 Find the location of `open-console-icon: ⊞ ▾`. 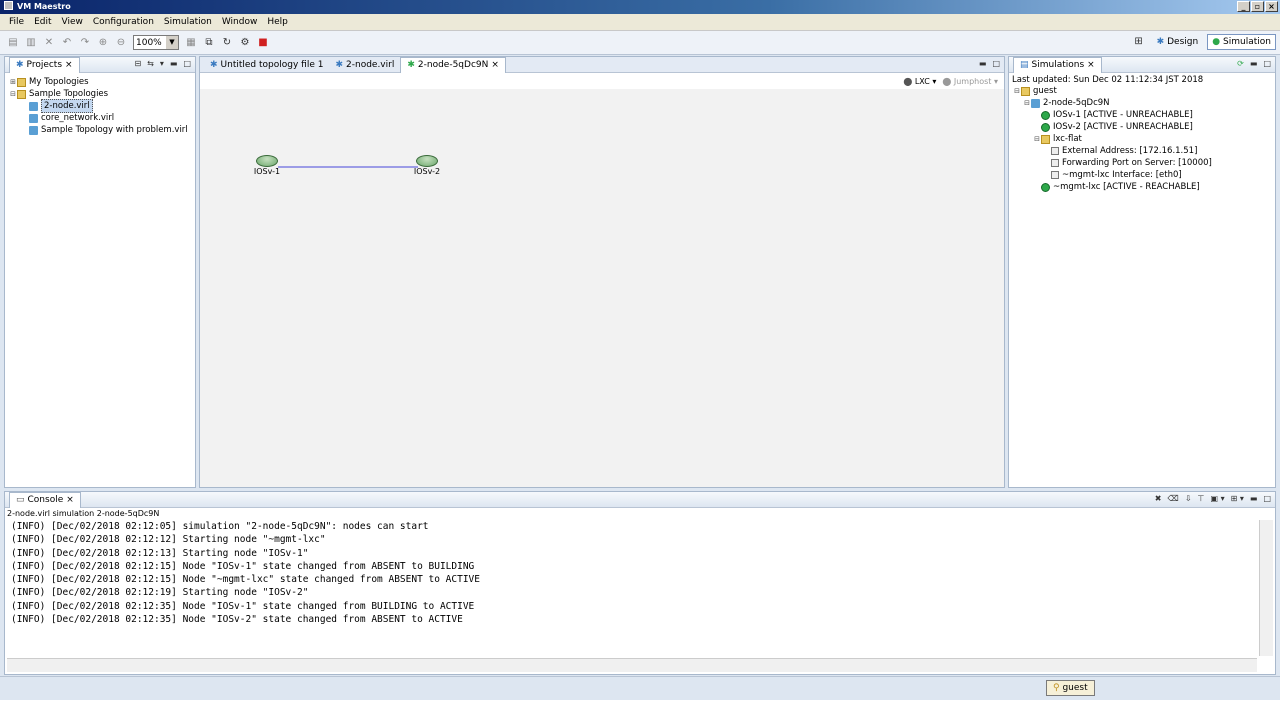

open-console-icon: ⊞ ▾ is located at coordinates (1237, 498).